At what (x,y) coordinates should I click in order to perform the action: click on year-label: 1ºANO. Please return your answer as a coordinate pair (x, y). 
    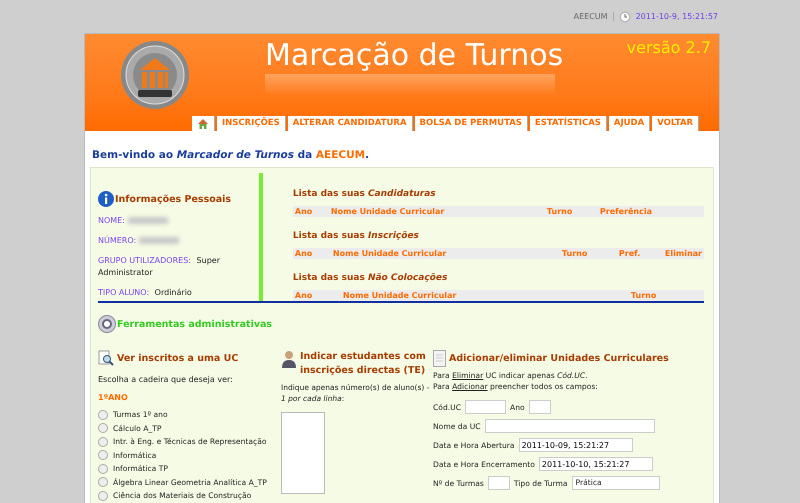
    Looking at the image, I should click on (113, 397).